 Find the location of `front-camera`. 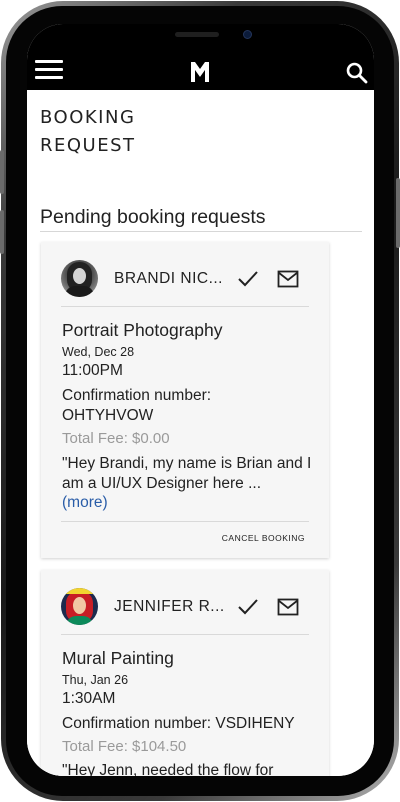

front-camera is located at coordinates (247, 34).